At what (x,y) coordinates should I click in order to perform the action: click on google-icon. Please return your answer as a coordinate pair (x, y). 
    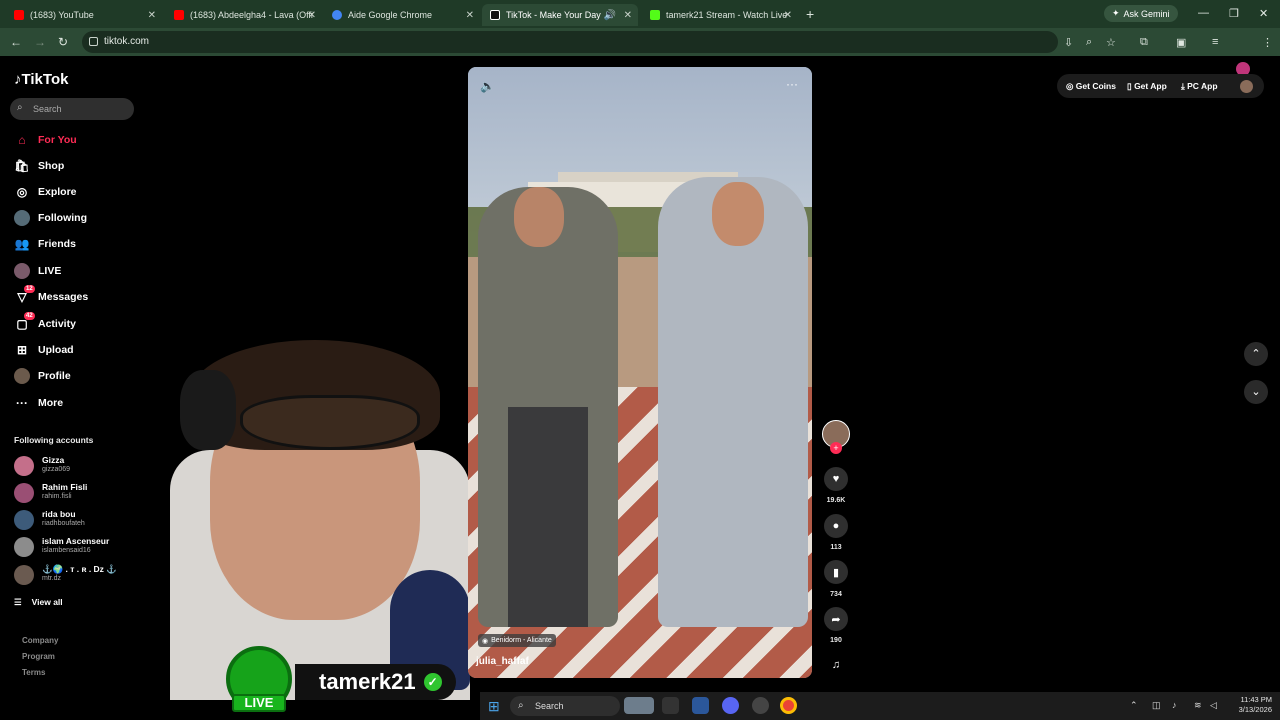
    Looking at the image, I should click on (337, 15).